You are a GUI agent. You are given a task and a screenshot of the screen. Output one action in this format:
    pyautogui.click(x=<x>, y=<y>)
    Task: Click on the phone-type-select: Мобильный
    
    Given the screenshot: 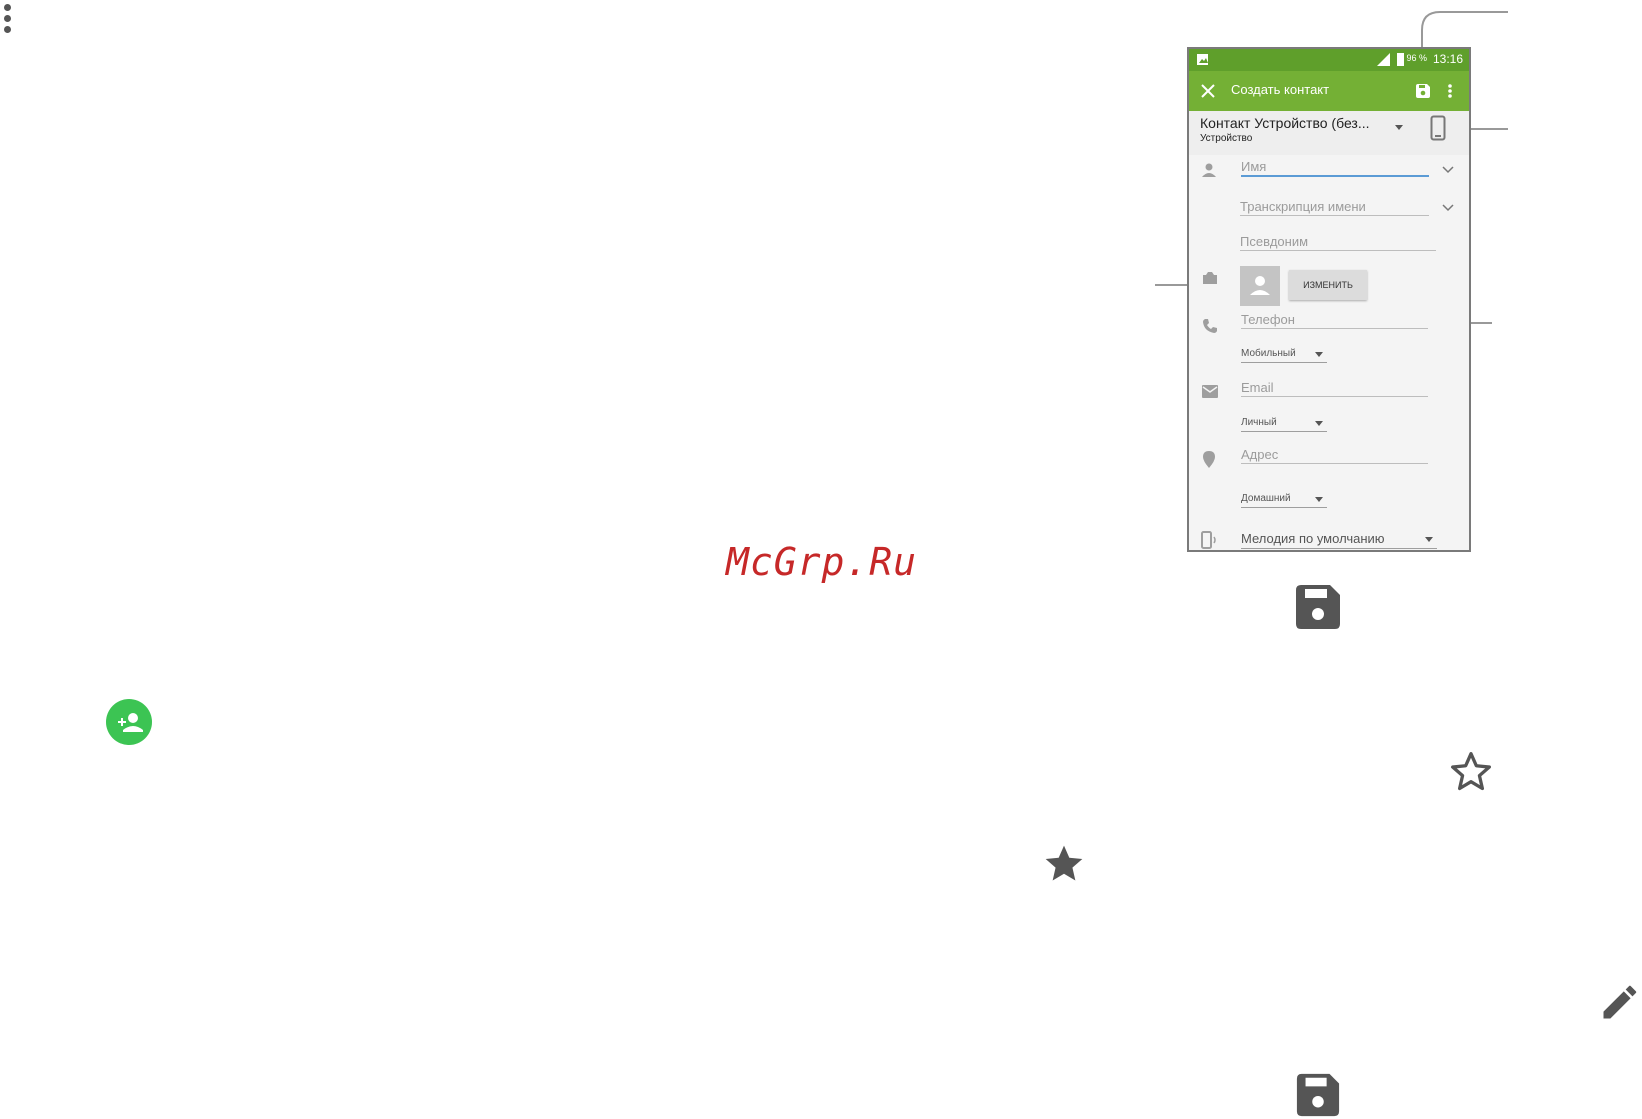 What is the action you would take?
    pyautogui.click(x=1284, y=355)
    